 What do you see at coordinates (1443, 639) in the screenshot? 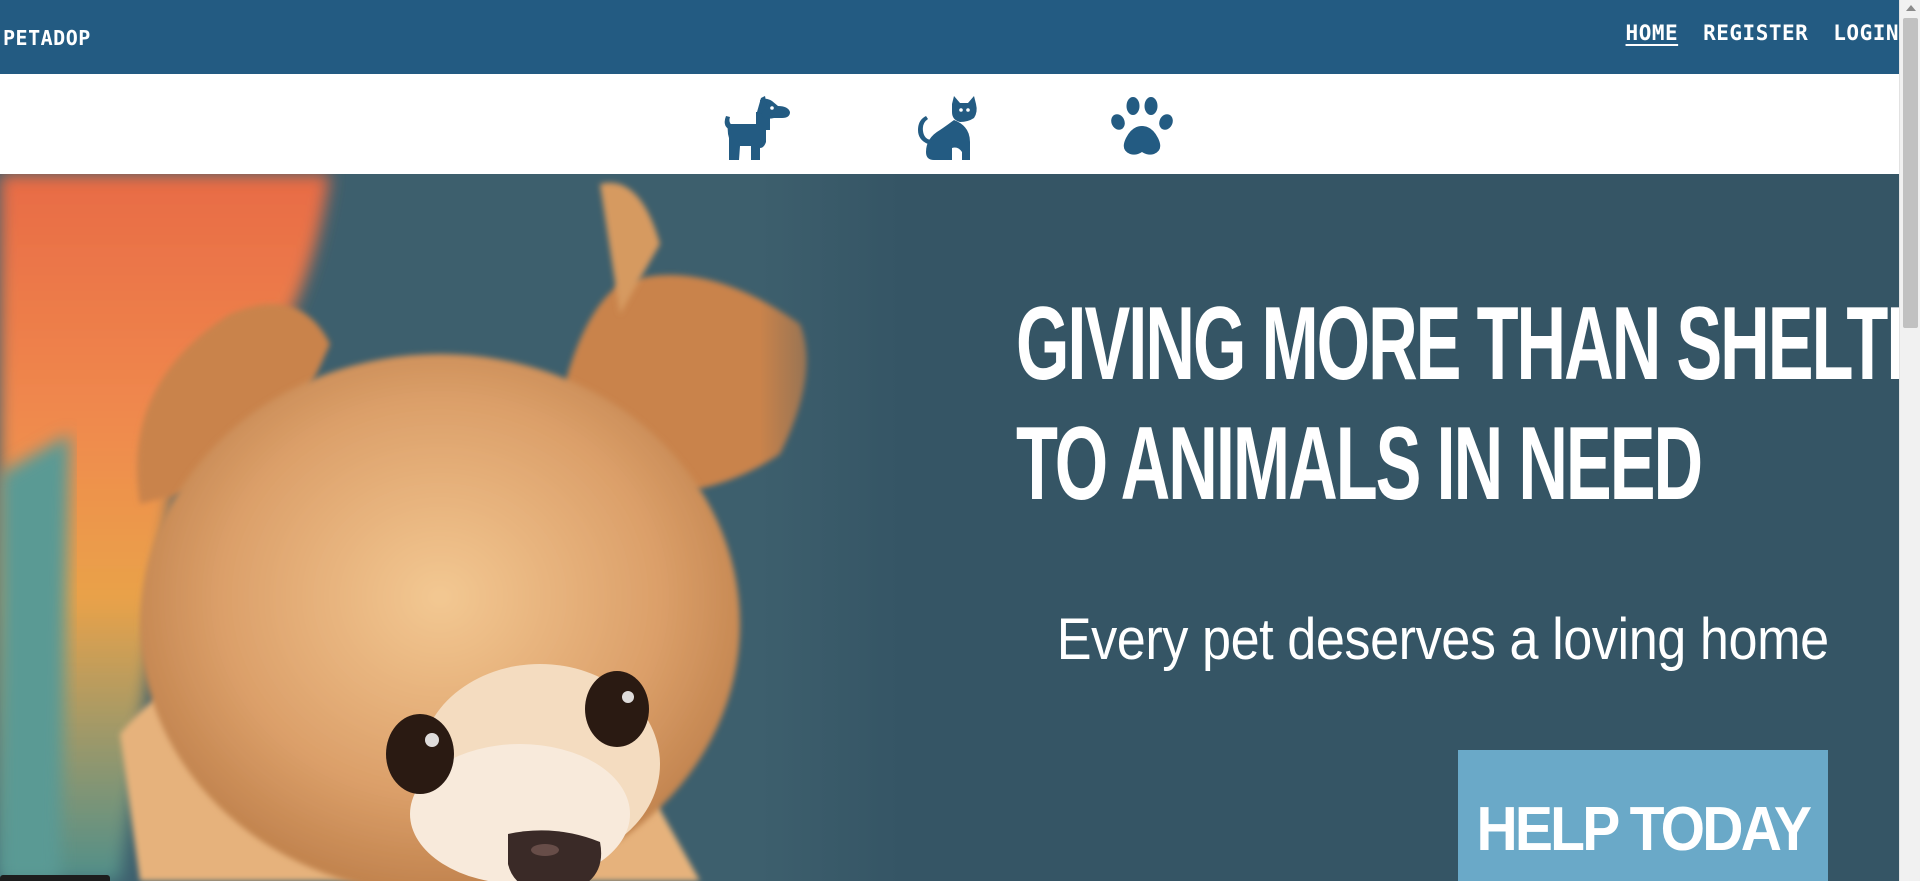
I see `hero-tagline: Every pet deserves a loving home` at bounding box center [1443, 639].